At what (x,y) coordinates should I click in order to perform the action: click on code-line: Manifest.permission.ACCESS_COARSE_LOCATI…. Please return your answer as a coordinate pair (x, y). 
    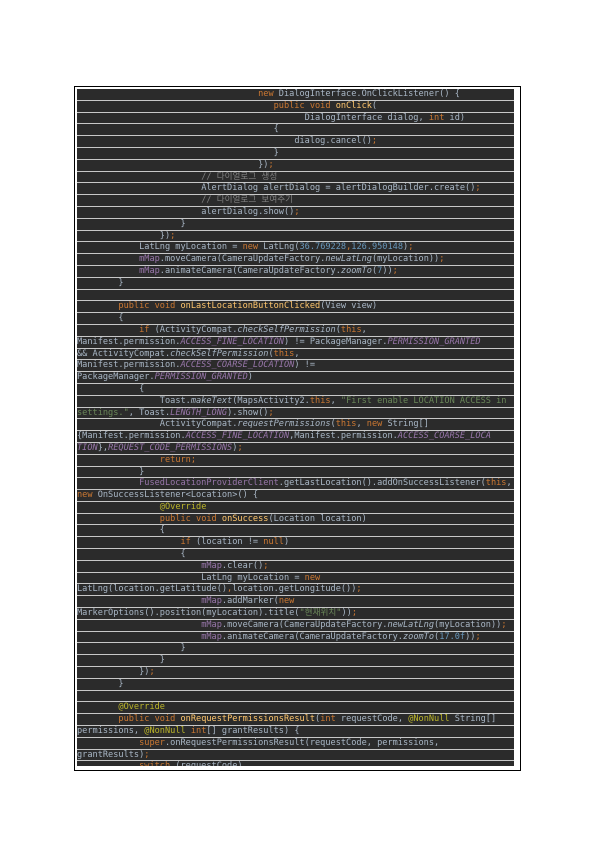
    Looking at the image, I should click on (295, 366).